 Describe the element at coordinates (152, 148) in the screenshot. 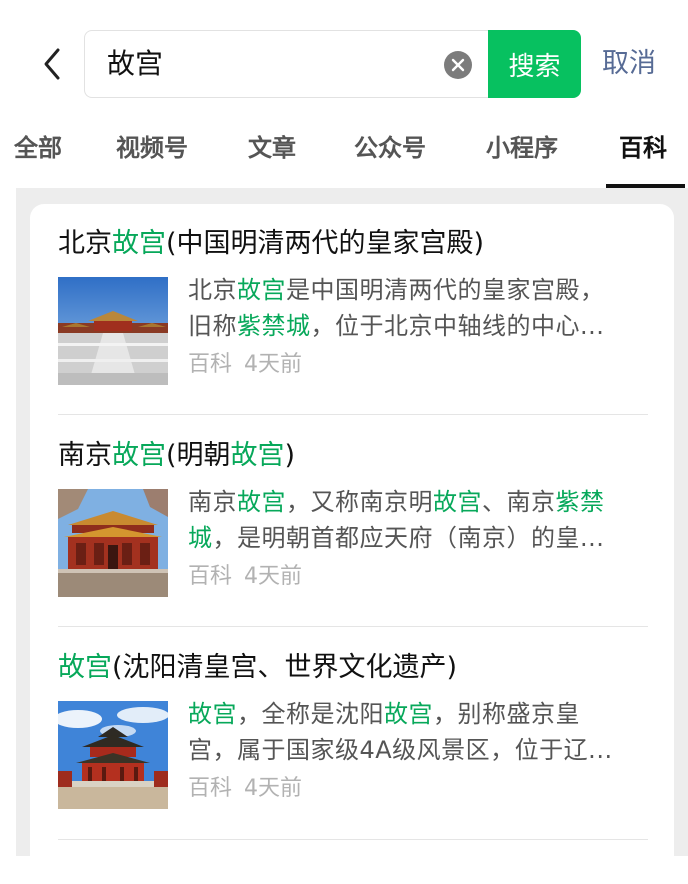

I see `tab-channels: 视频号` at that location.